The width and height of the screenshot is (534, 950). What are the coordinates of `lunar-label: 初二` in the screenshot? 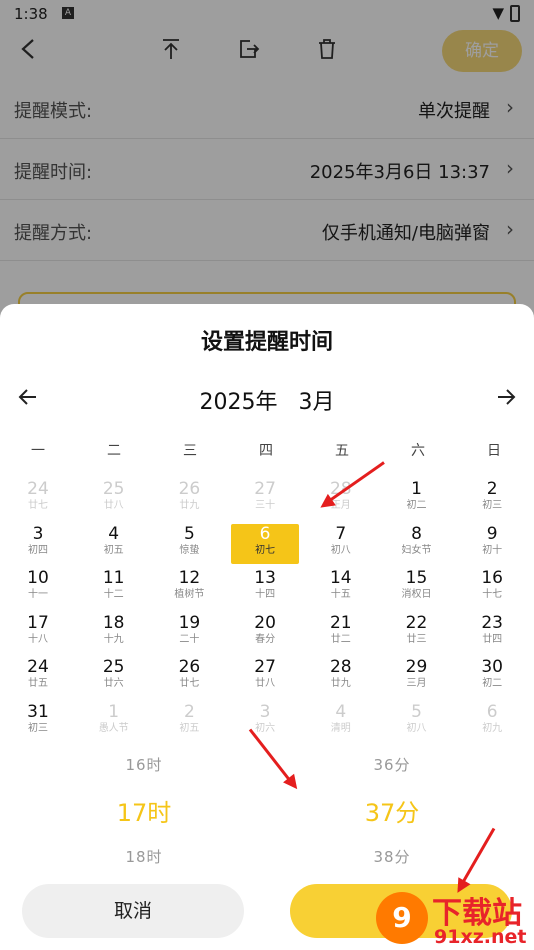 It's located at (416, 505).